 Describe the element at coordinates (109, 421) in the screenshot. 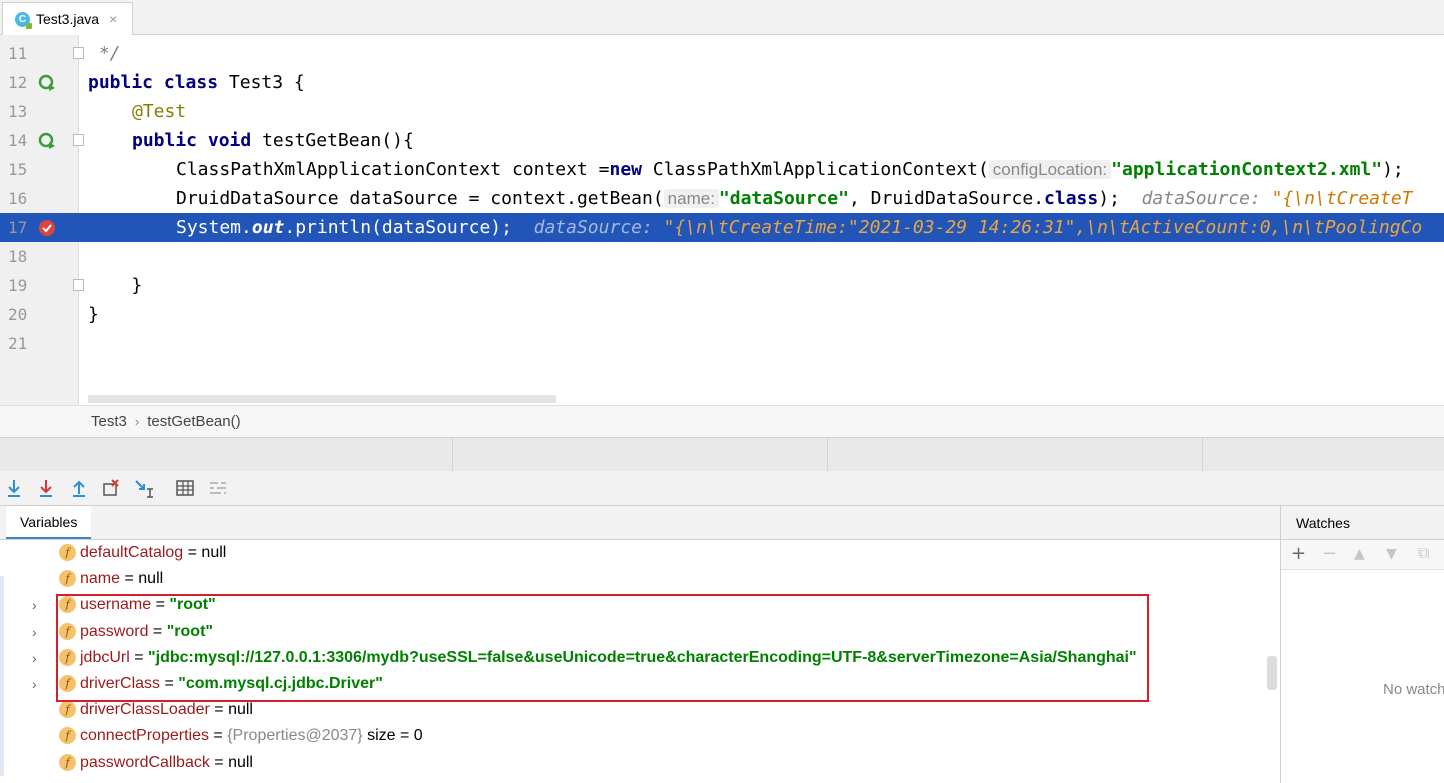

I see `breadcrumb-class: Test3` at that location.